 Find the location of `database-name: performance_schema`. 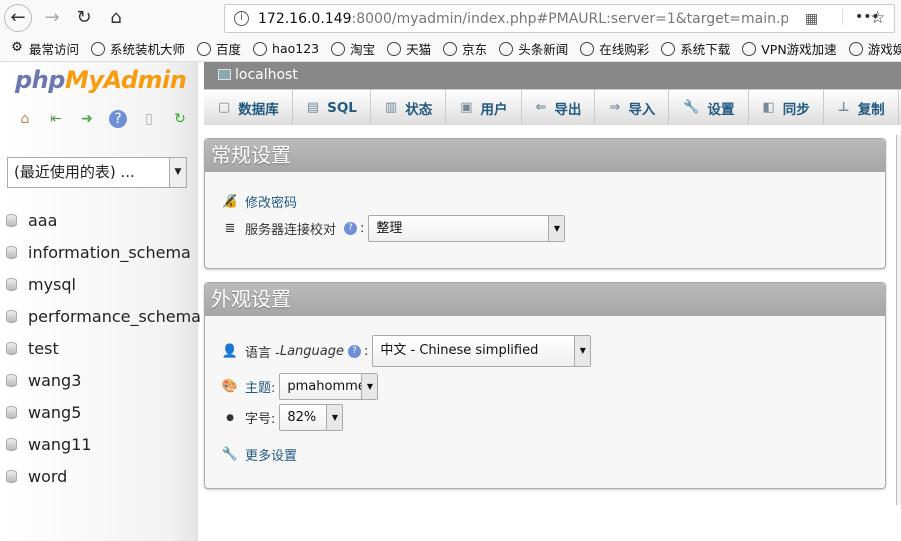

database-name: performance_schema is located at coordinates (114, 316).